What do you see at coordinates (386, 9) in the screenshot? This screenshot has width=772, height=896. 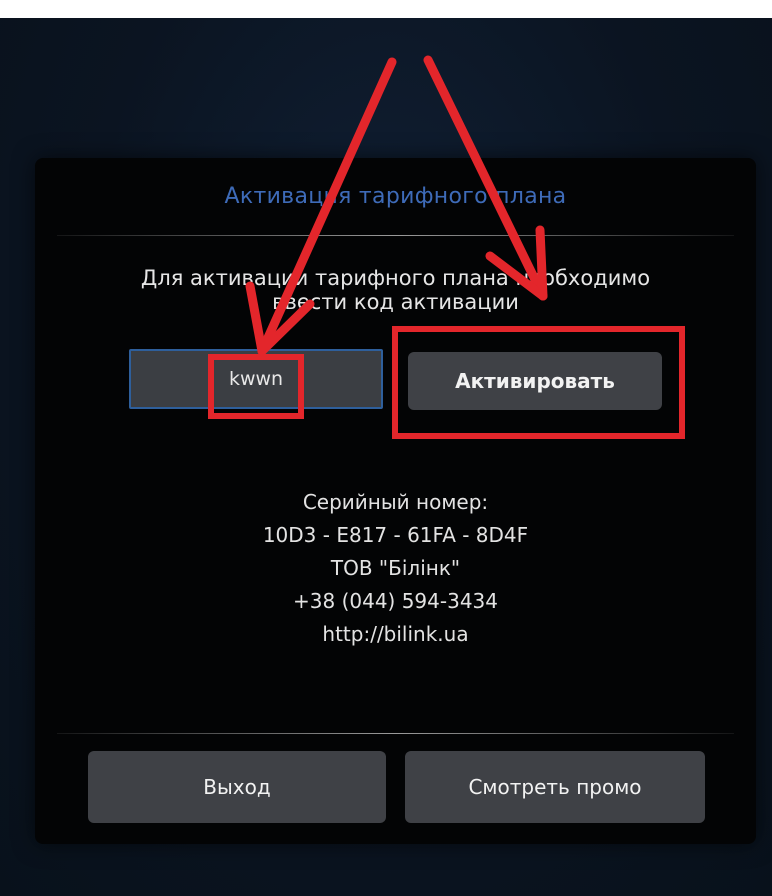 I see `top-strip` at bounding box center [386, 9].